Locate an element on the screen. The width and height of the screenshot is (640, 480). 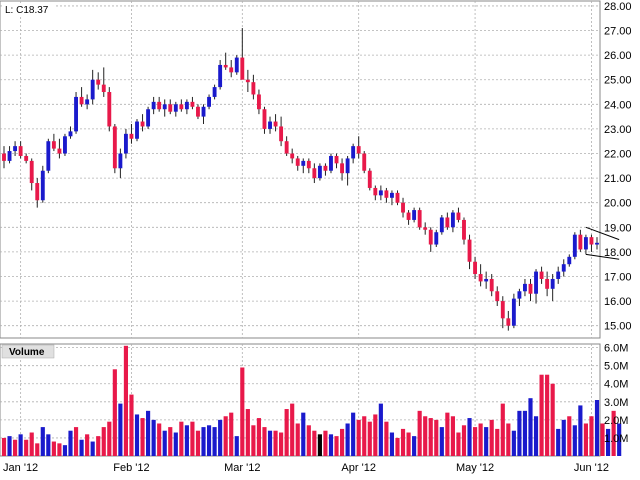
price-tick-label: 15.00 is located at coordinates (618, 327).